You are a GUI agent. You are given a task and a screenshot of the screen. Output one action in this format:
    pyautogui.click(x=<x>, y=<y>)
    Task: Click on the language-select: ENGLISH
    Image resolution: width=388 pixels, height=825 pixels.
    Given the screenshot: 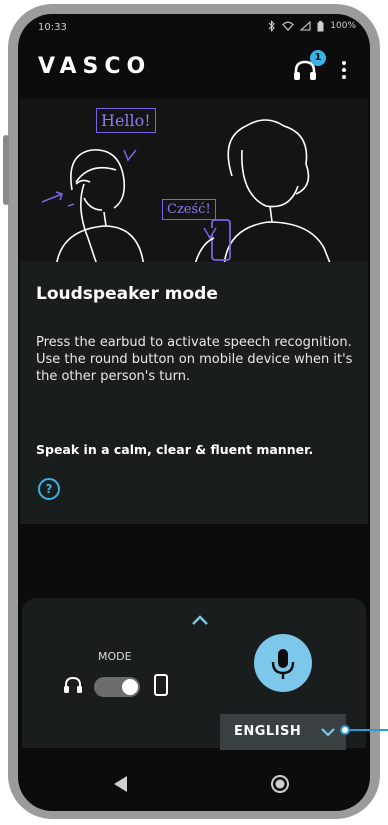 What is the action you would take?
    pyautogui.click(x=283, y=732)
    